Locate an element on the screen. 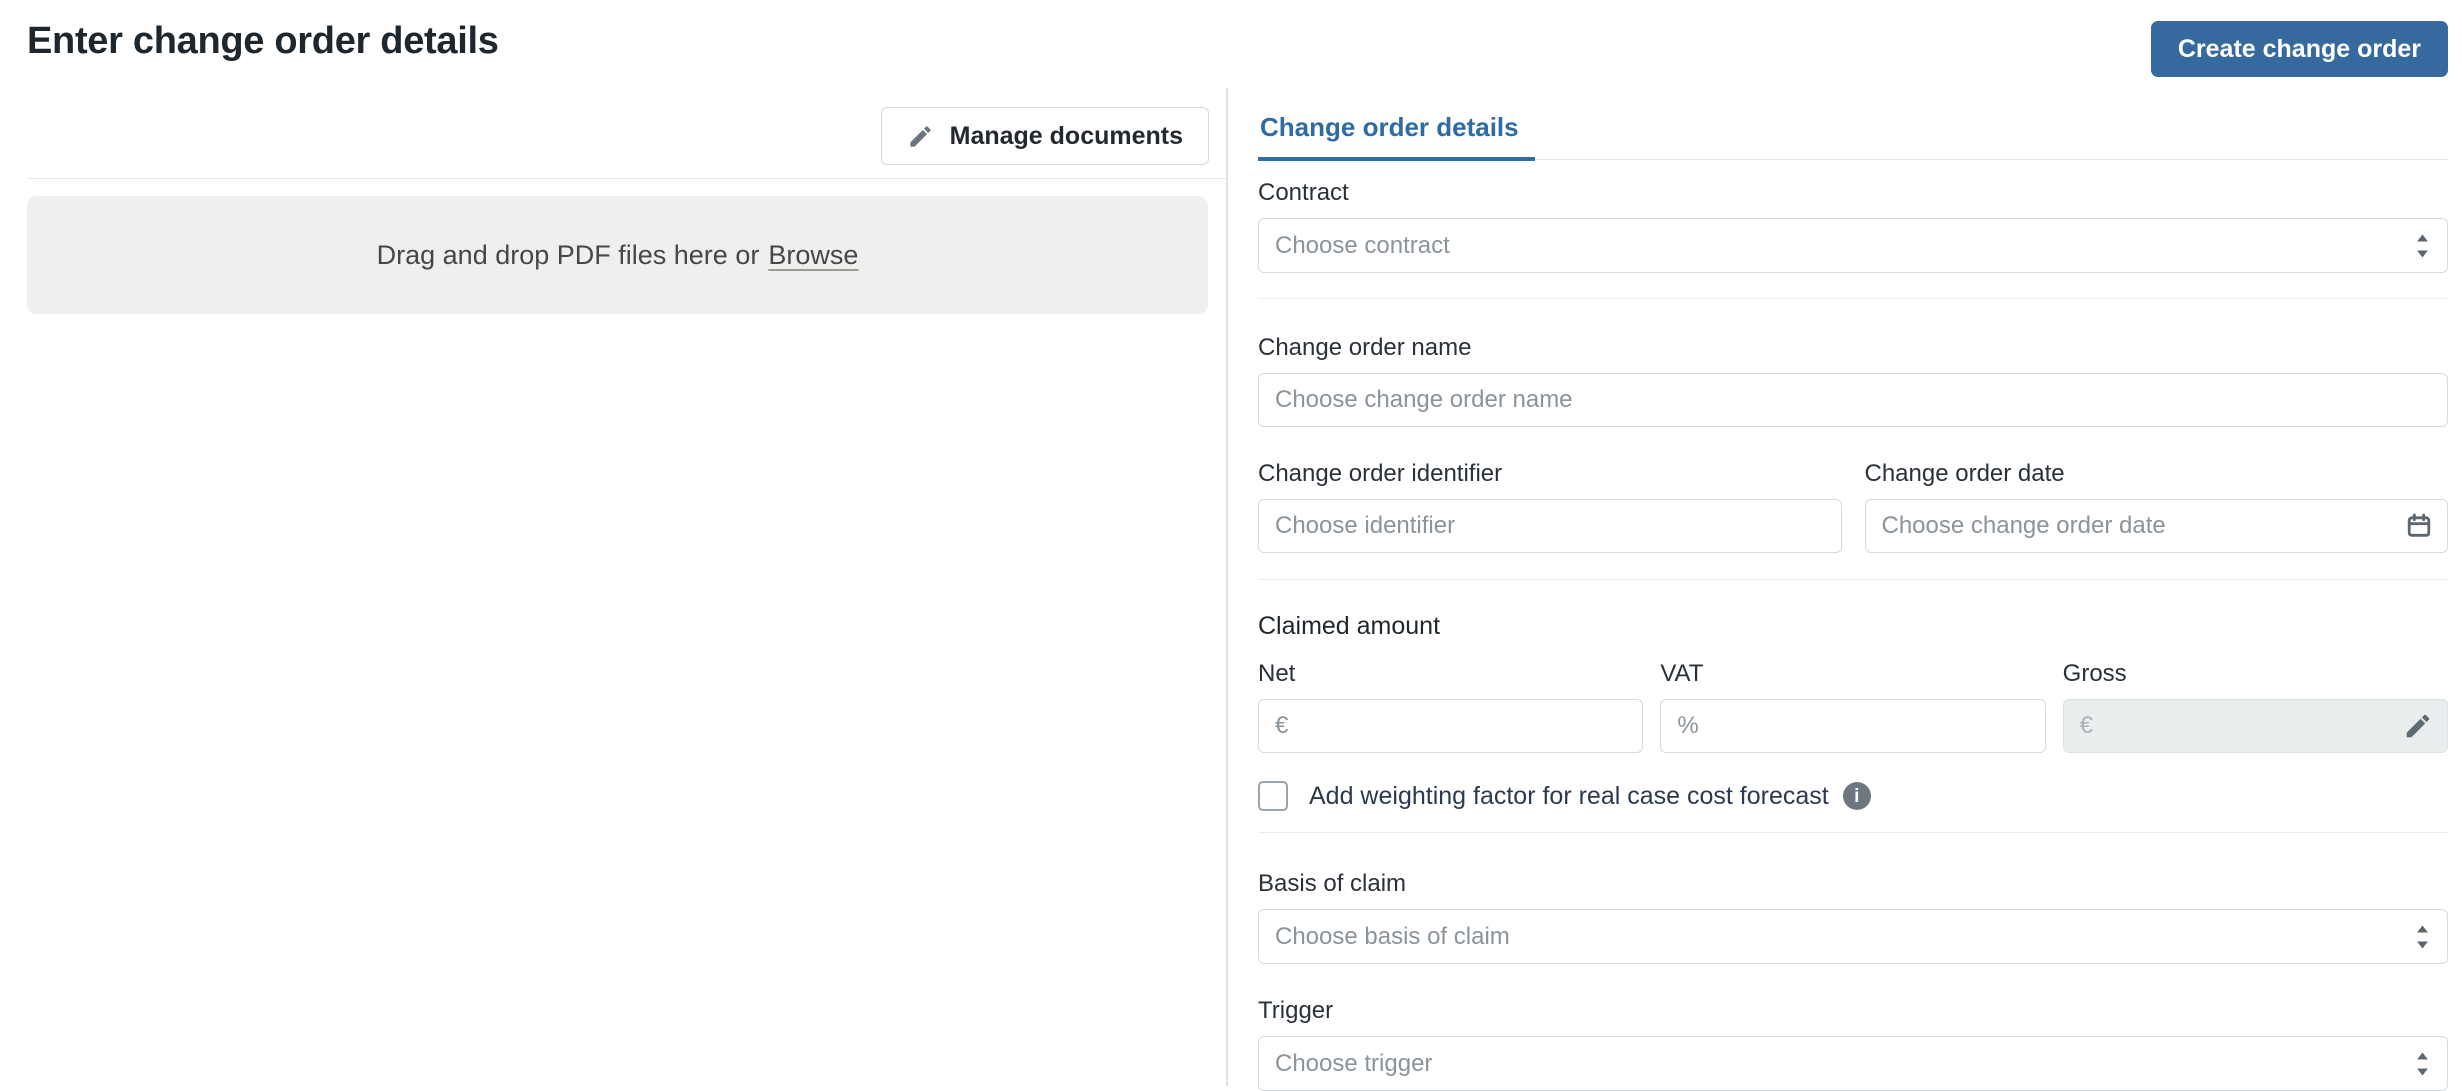 This screenshot has height=1091, width=2462. date-input is located at coordinates (2156, 526).